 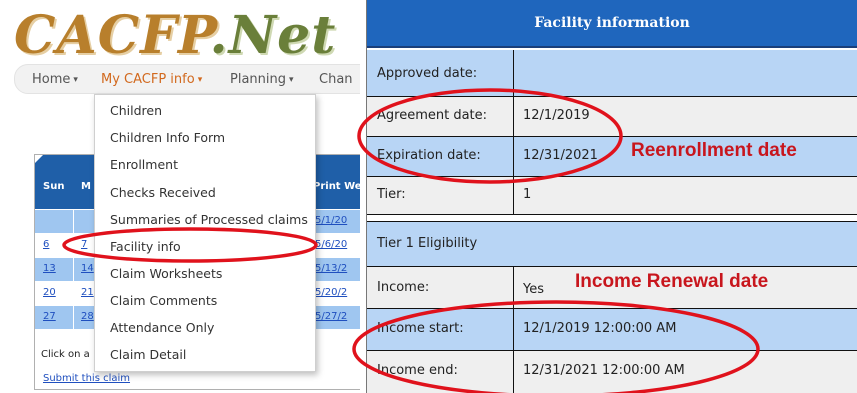 What do you see at coordinates (612, 73) in the screenshot?
I see `approved-date-row: Approved date:` at bounding box center [612, 73].